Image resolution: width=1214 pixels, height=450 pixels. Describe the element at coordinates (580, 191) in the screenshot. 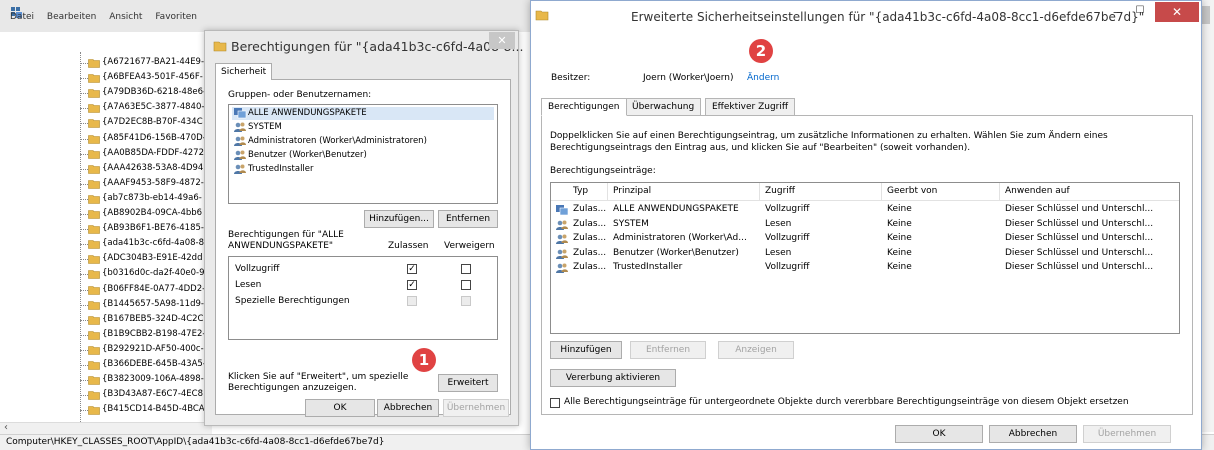

I see `column-typ: Typ` at that location.